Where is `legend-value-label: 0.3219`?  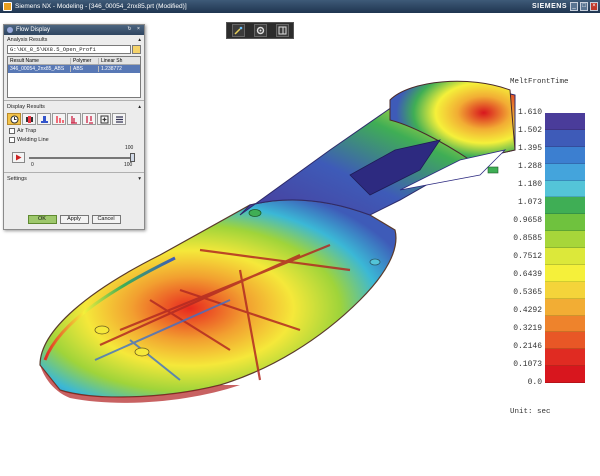
legend-value-label: 0.3219 is located at coordinates (527, 328).